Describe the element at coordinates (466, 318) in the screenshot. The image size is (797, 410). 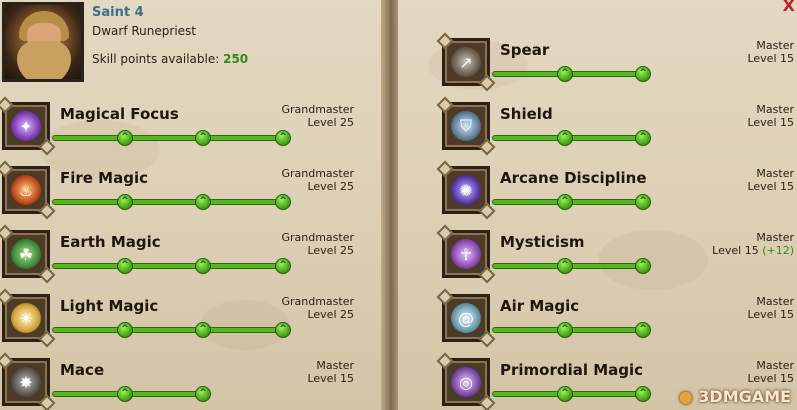
I see `air-magic-icon: @` at that location.